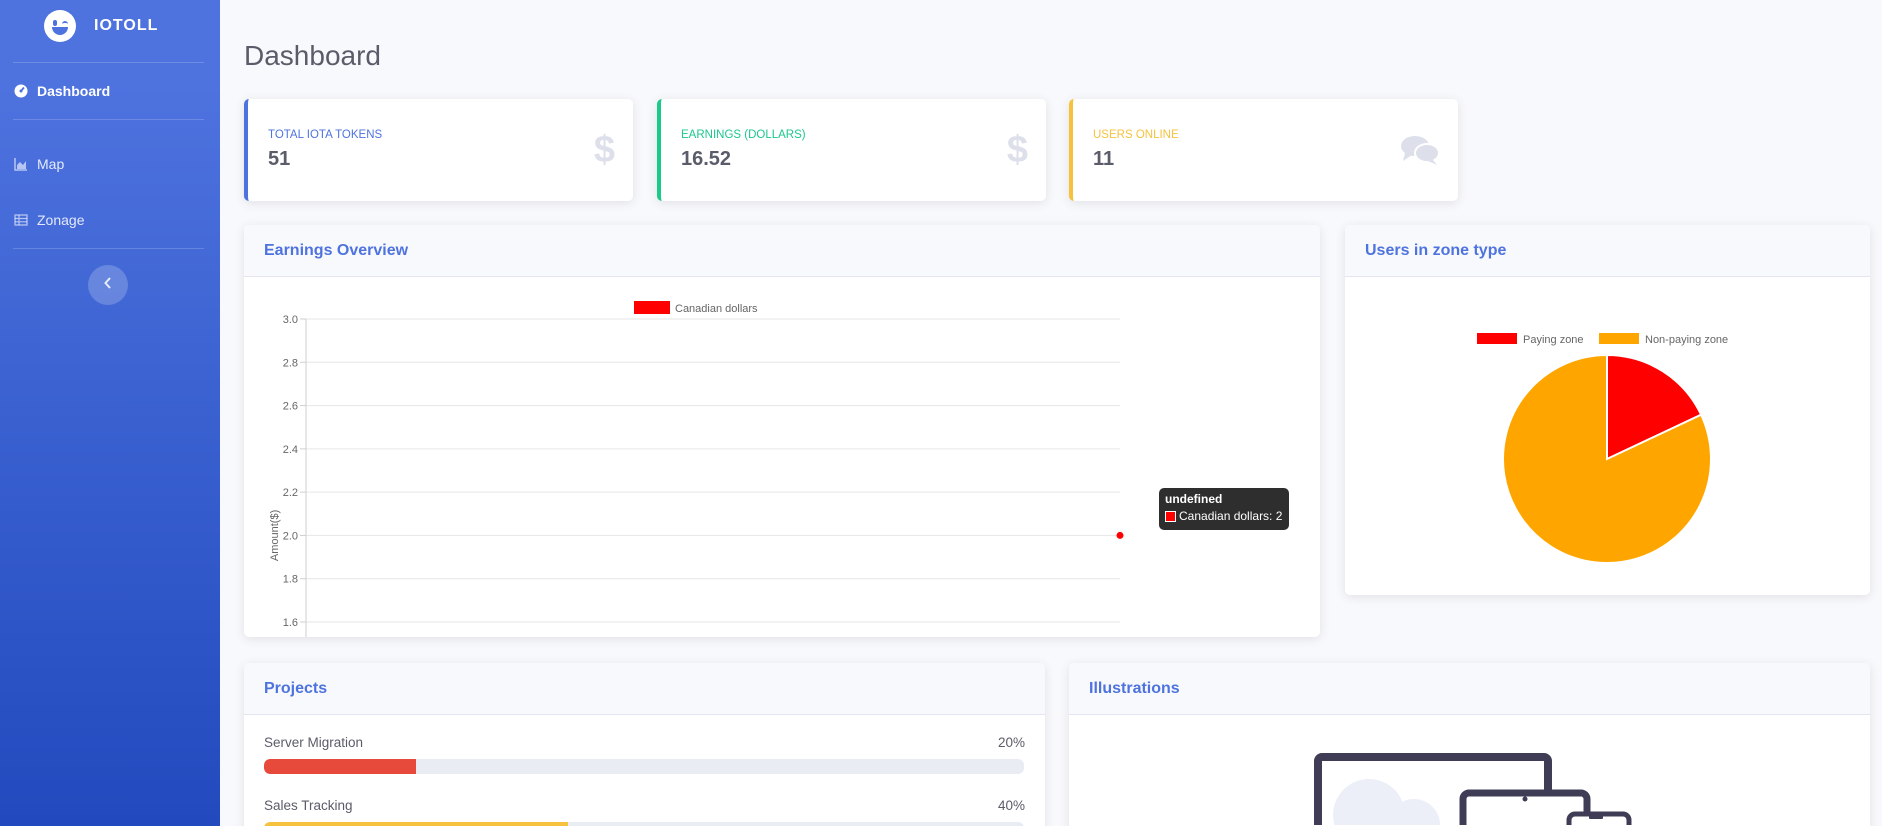  What do you see at coordinates (60, 26) in the screenshot?
I see `laugh-wink-icon` at bounding box center [60, 26].